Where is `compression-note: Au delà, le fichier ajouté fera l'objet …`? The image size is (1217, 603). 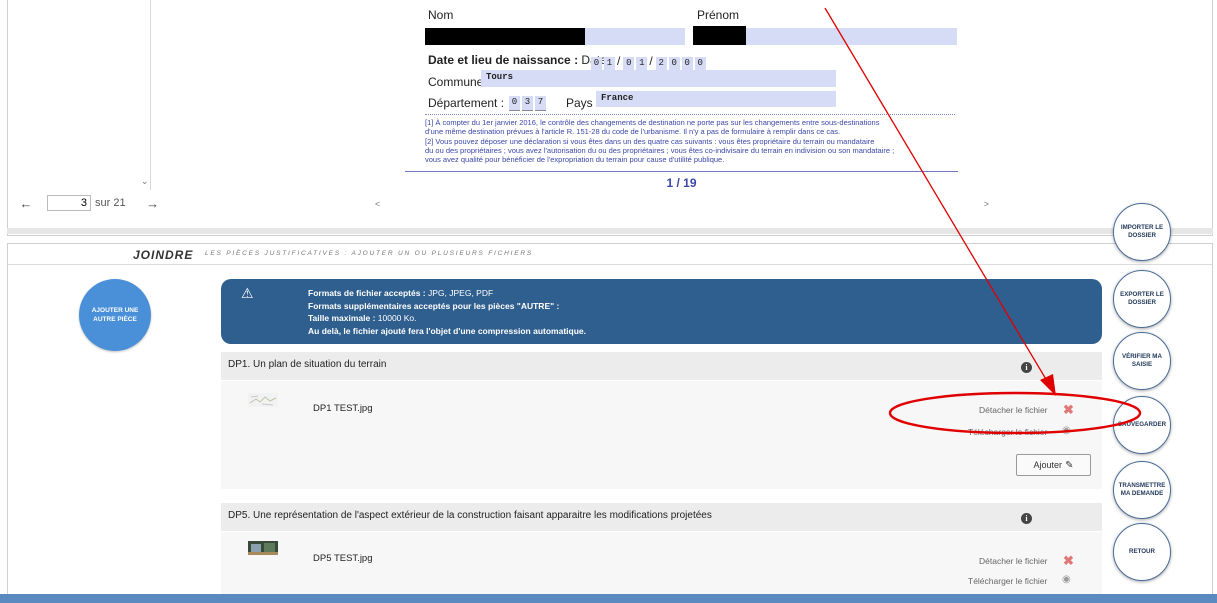
compression-note: Au delà, le fichier ajouté fera l'objet … is located at coordinates (447, 330).